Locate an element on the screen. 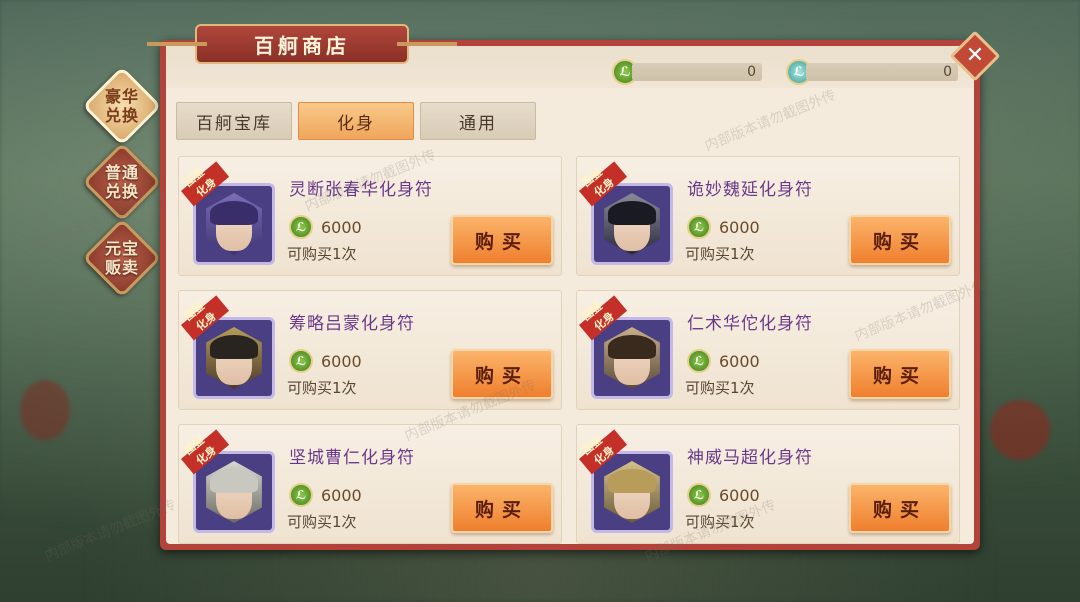  shop-item-card: 图鉴 化身 仁术华佗化身符 ℒ 6000 可购买1次 购买 is located at coordinates (768, 350).